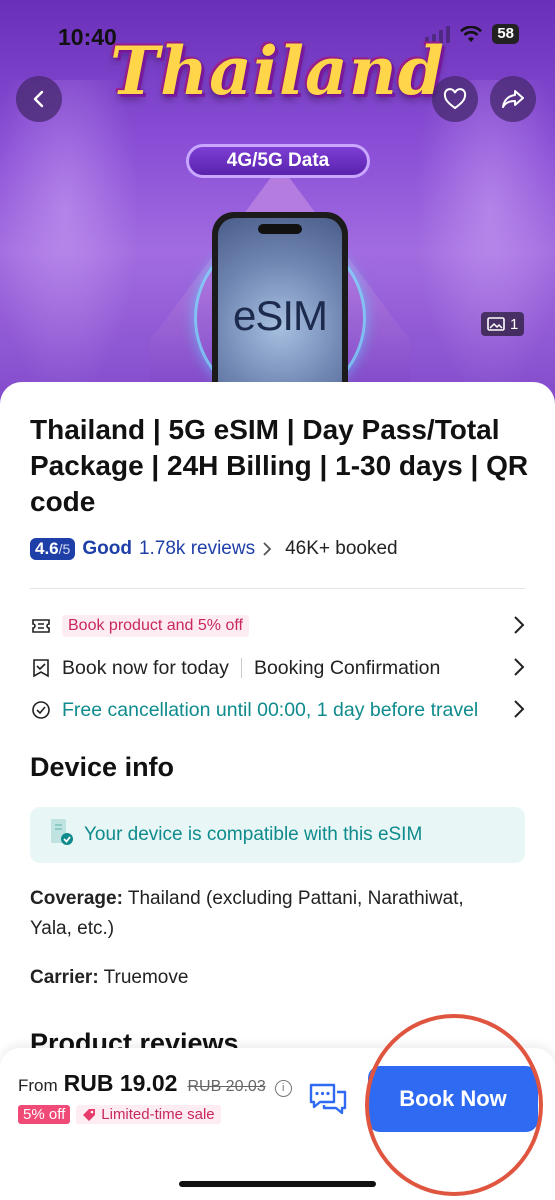  I want to click on compatibility-text: Your device is compatible with this eSIM, so click(253, 834).